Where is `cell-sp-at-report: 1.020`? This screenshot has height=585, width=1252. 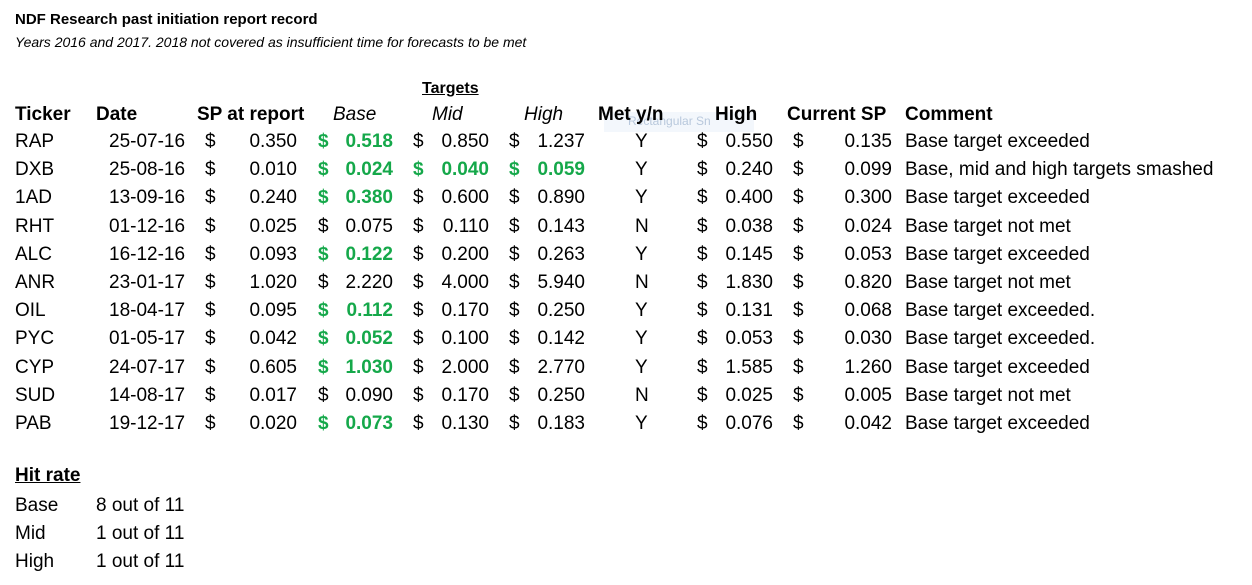
cell-sp-at-report: 1.020 is located at coordinates (273, 282).